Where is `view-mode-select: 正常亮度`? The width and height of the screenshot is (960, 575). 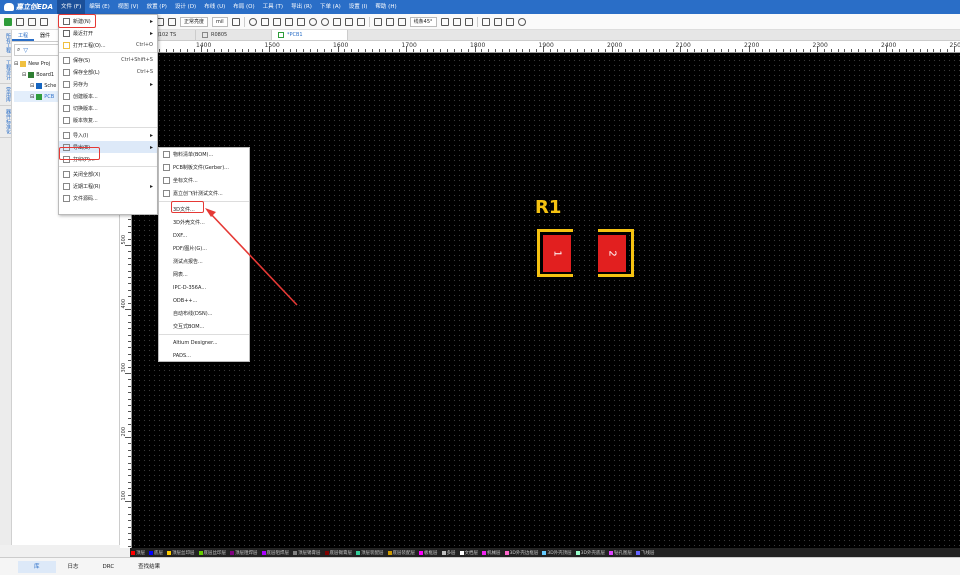
view-mode-select: 正常亮度 is located at coordinates (194, 21).